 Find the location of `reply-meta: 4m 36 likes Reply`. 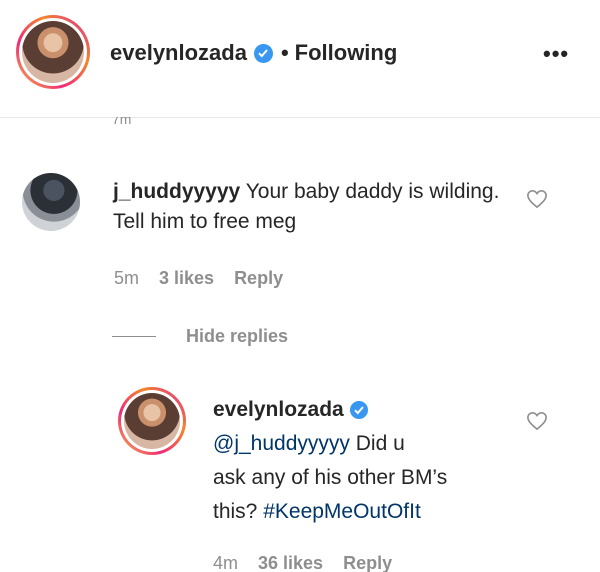

reply-meta: 4m 36 likes Reply is located at coordinates (302, 562).